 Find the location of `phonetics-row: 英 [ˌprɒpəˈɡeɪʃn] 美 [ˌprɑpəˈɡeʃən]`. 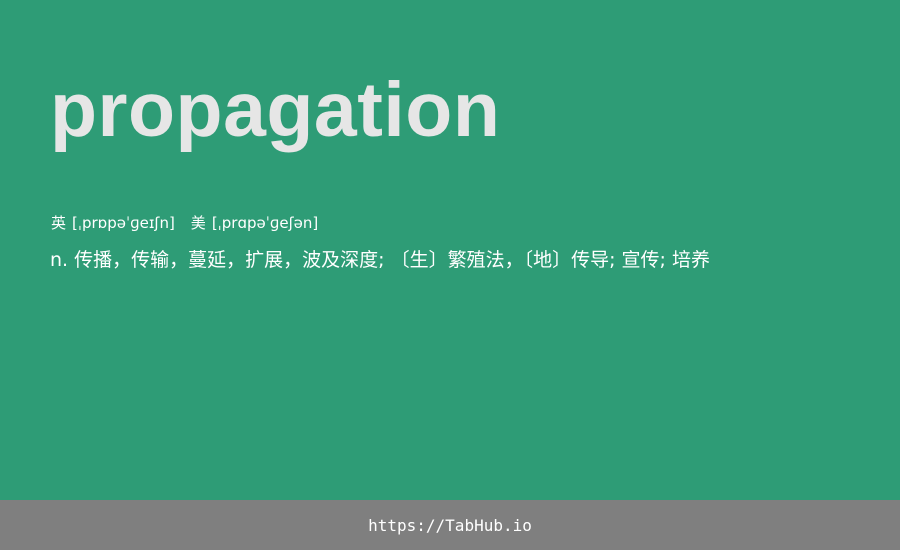

phonetics-row: 英 [ˌprɒpəˈɡeɪʃn] 美 [ˌprɑpəˈɡeʃən] is located at coordinates (192, 223).